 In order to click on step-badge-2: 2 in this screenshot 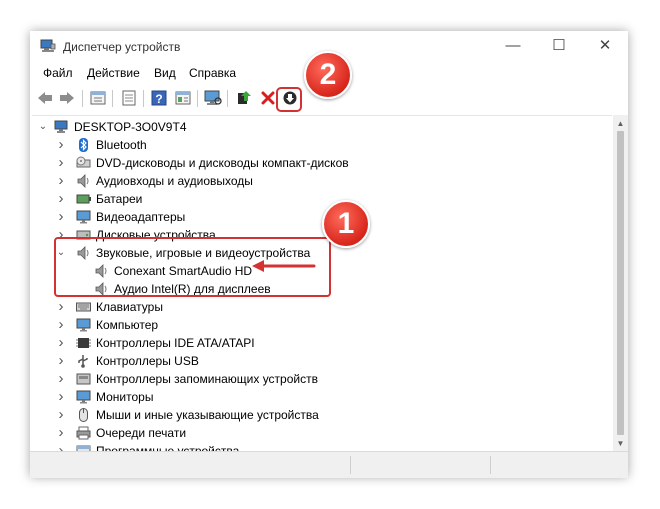, I will do `click(328, 75)`.